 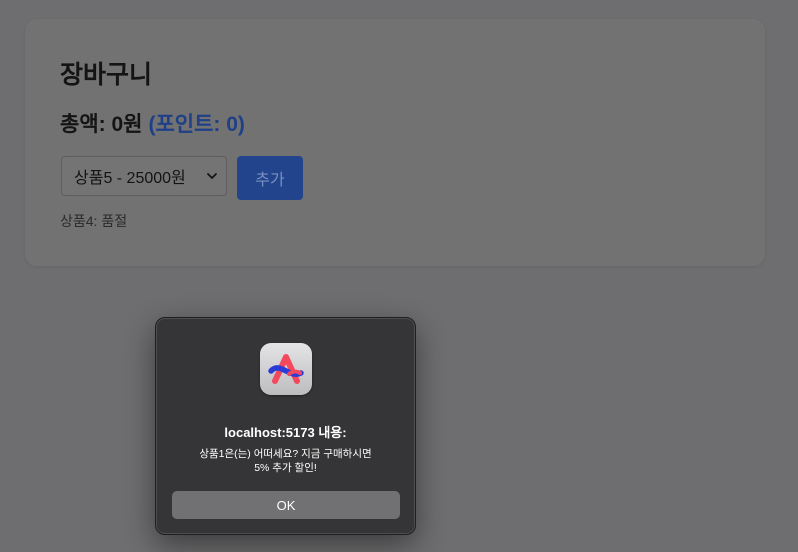 What do you see at coordinates (130, 178) in the screenshot?
I see `product-select-value: 상품5 - 25000원` at bounding box center [130, 178].